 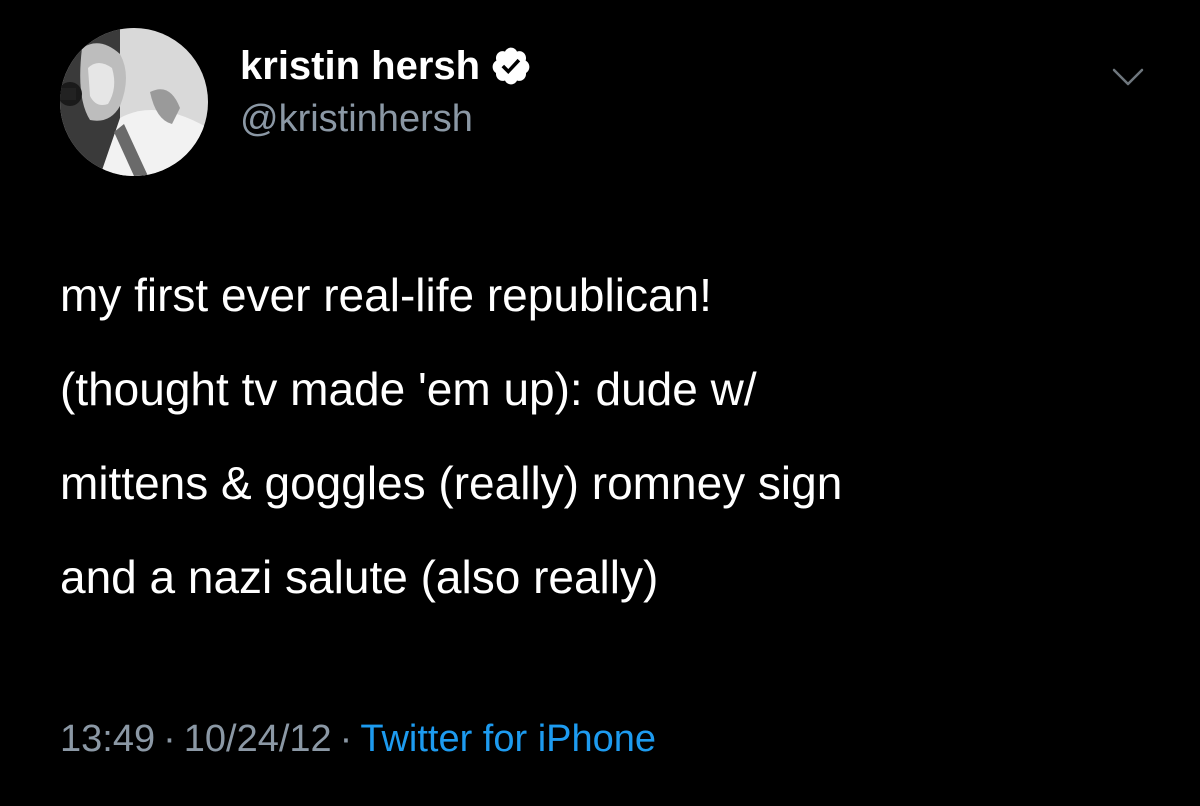 I want to click on tweet-text-line: (thought tv made 'em up): dude w/, so click(x=408, y=389).